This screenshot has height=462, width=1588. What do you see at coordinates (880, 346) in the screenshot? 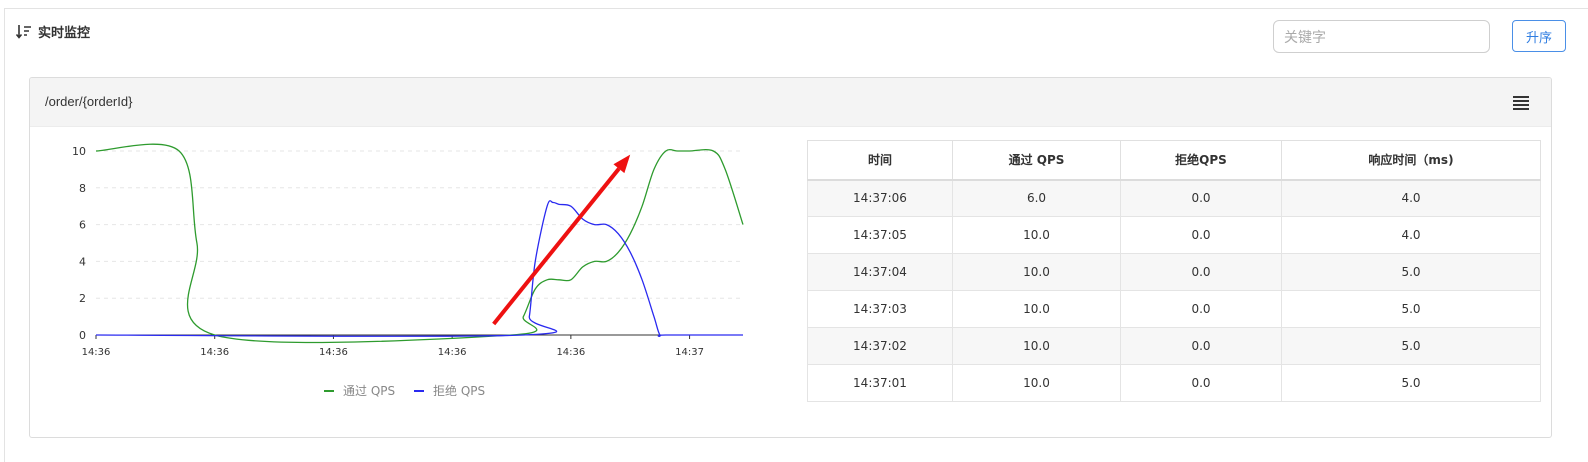
I see `cell-time: 14:37:02` at bounding box center [880, 346].